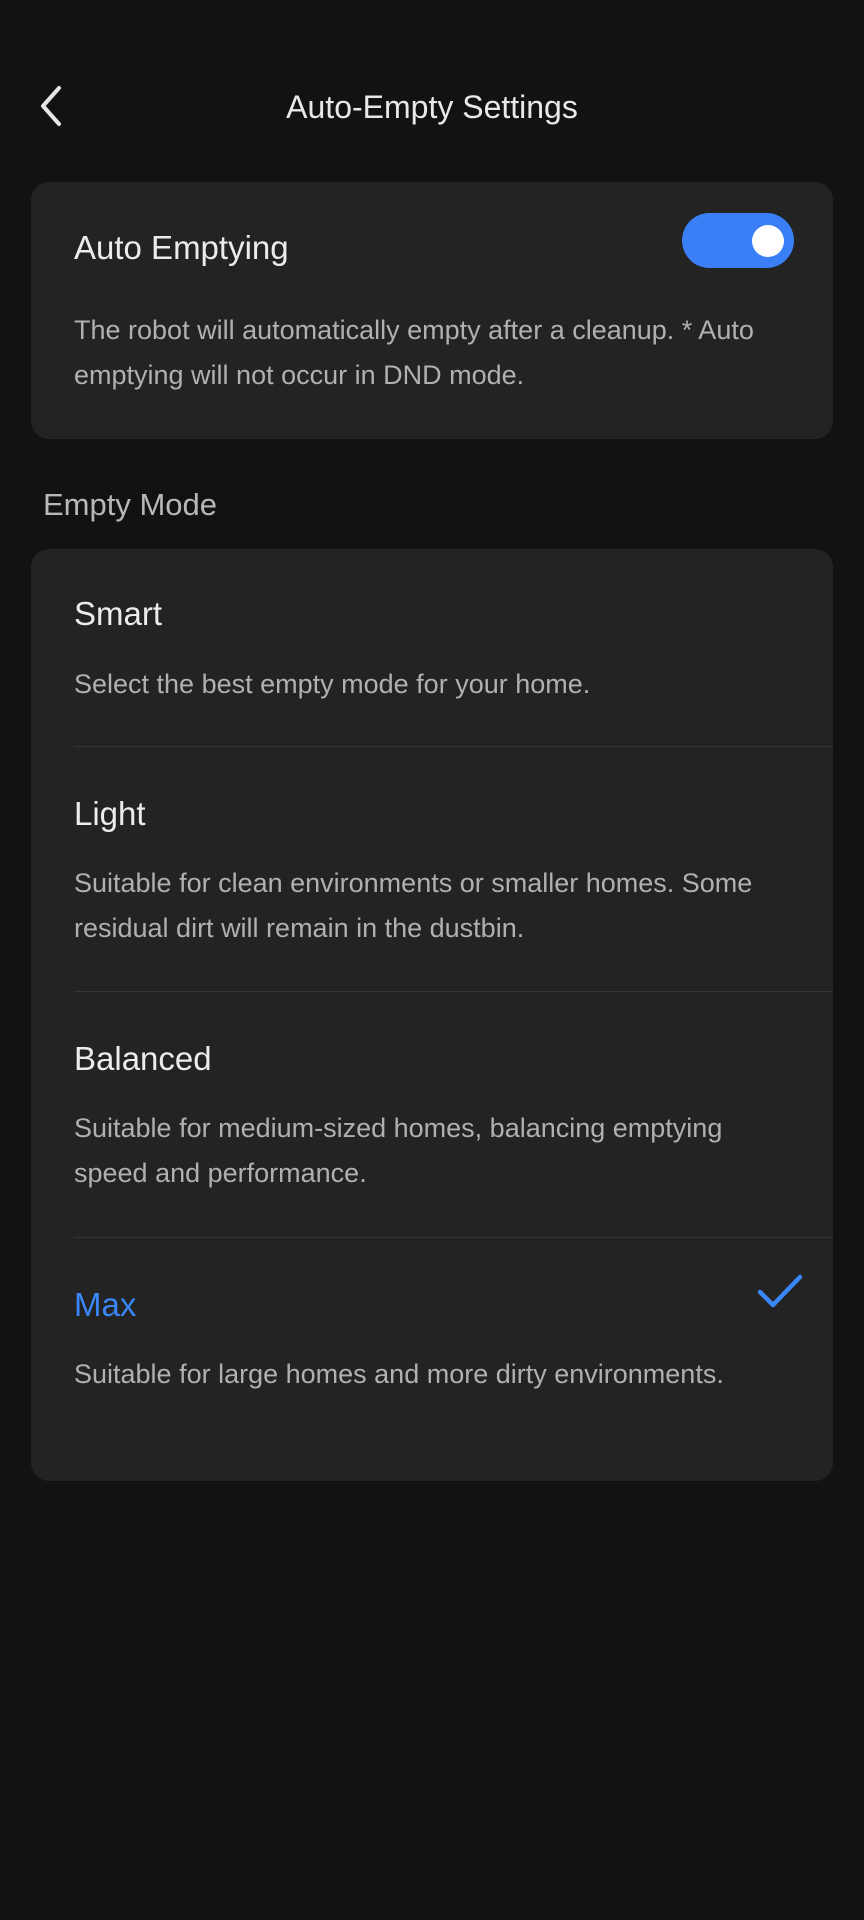 The image size is (864, 1920). What do you see at coordinates (130, 504) in the screenshot?
I see `empty-mode-section-label: Empty Mode` at bounding box center [130, 504].